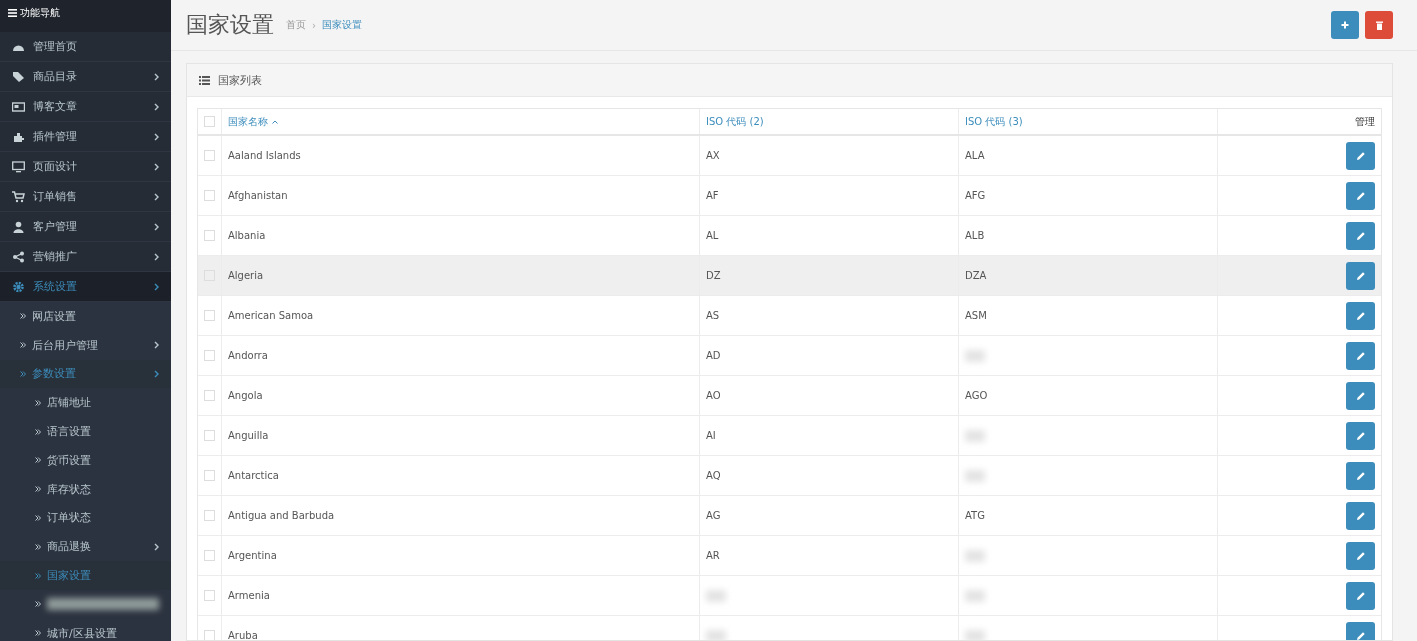 This screenshot has height=641, width=1417. I want to click on sidebar-item: 系统设置, so click(85, 287).